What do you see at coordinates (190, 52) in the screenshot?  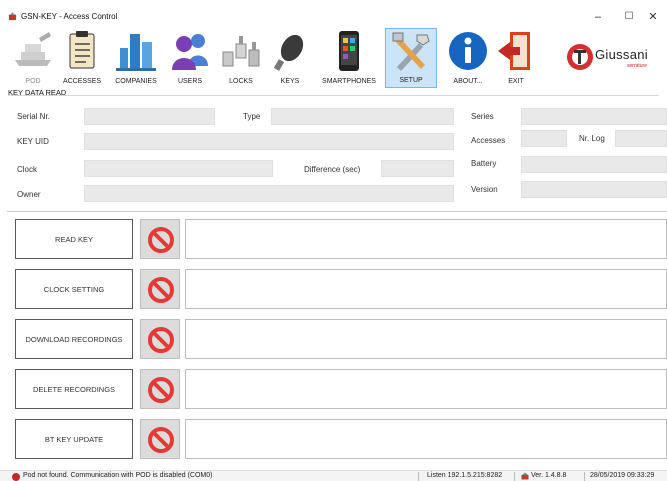 I see `users-icon` at bounding box center [190, 52].